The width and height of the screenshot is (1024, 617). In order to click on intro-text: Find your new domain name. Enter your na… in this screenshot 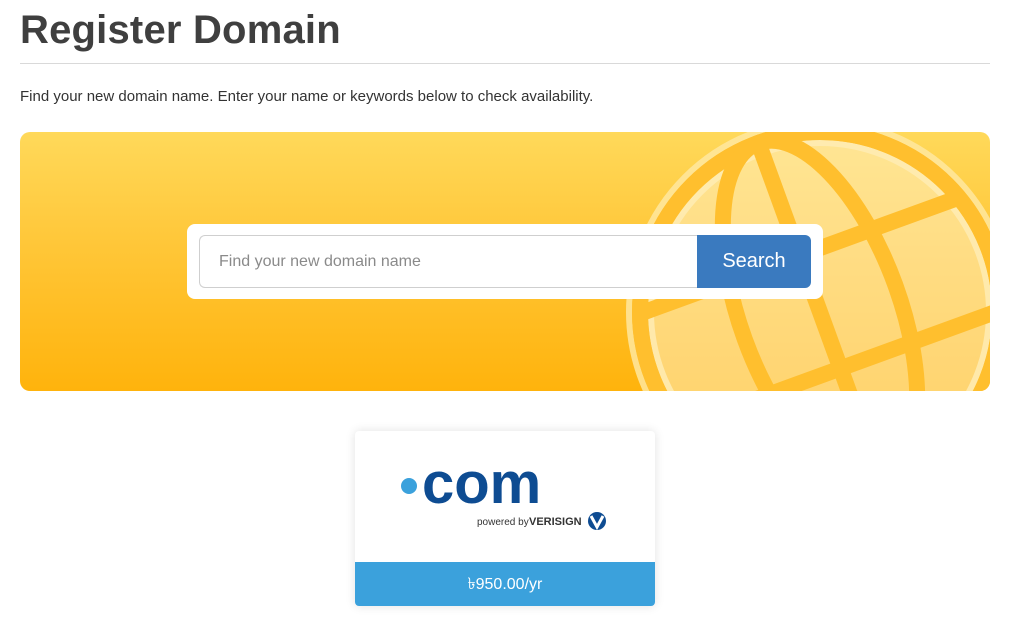, I will do `click(307, 96)`.